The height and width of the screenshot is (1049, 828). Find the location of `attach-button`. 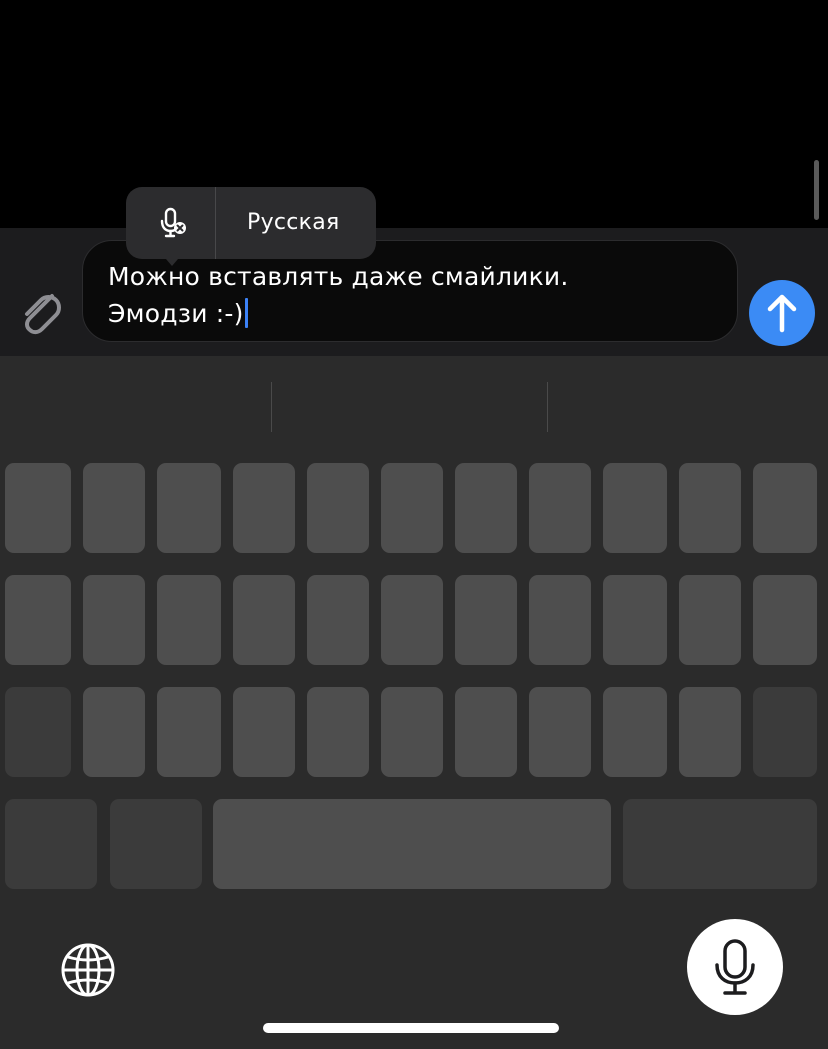

attach-button is located at coordinates (39, 310).